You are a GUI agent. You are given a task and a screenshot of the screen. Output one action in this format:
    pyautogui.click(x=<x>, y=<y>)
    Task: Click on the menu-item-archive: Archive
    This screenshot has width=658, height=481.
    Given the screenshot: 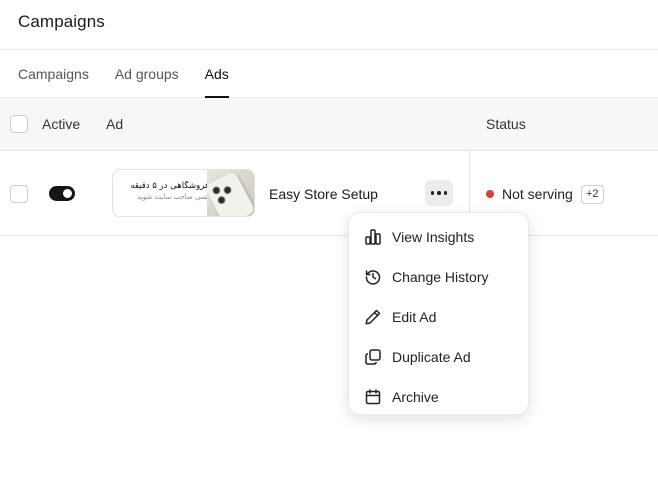 What is the action you would take?
    pyautogui.click(x=438, y=397)
    